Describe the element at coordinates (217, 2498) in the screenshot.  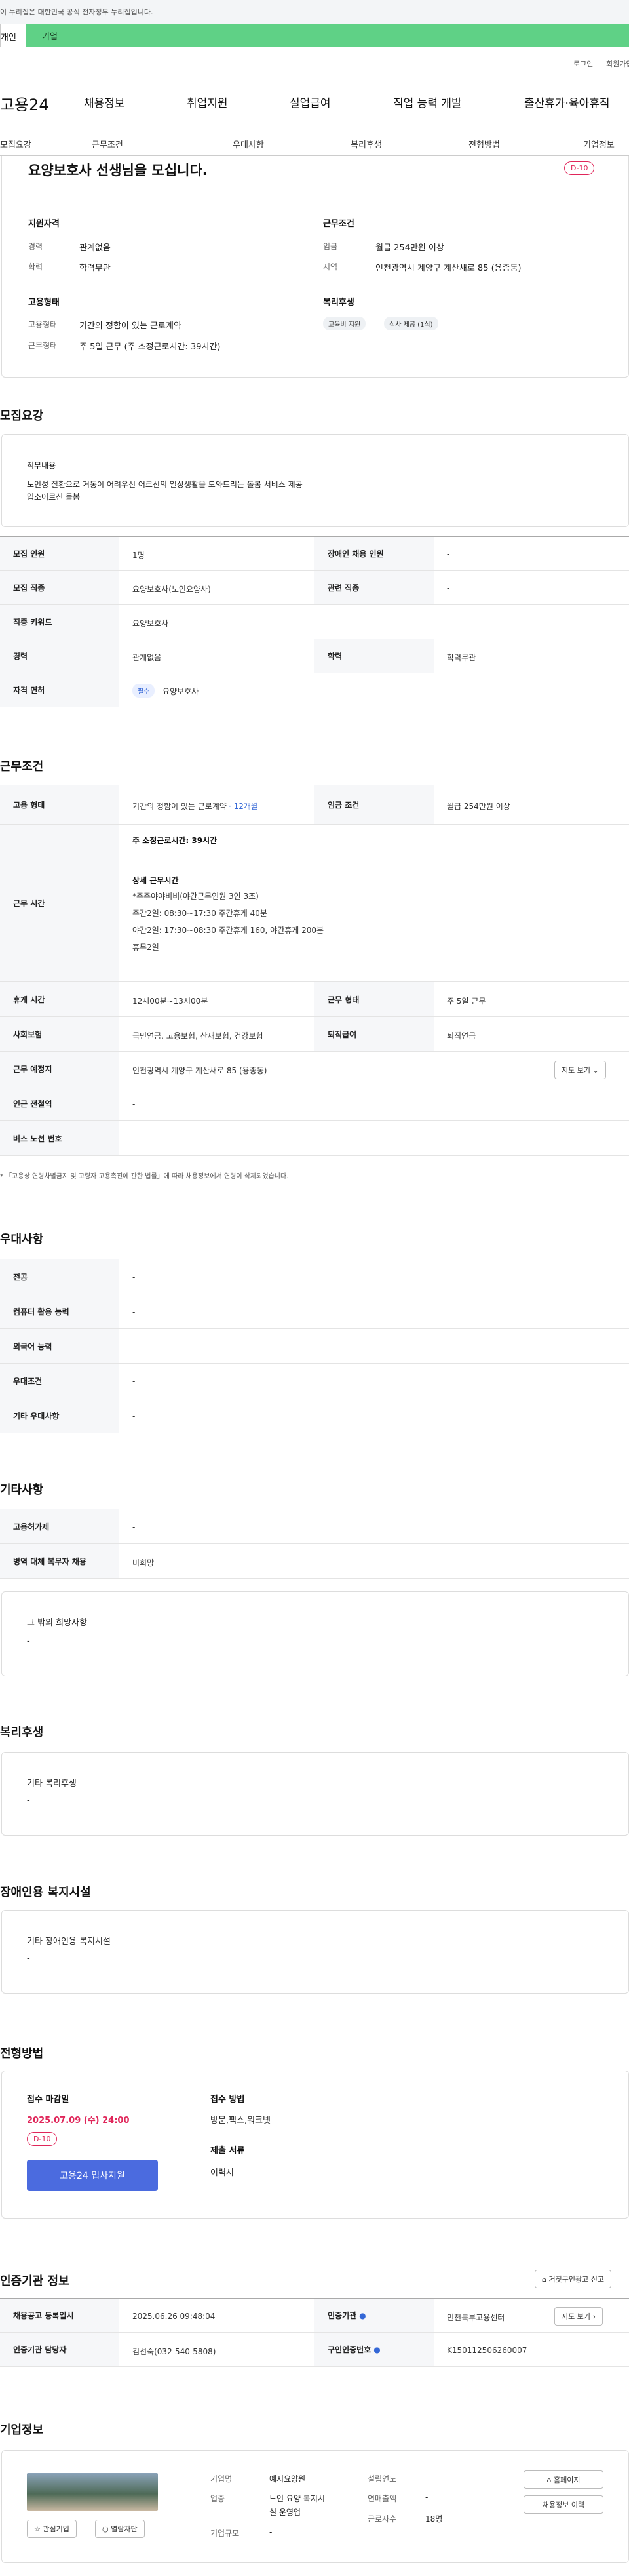
I see `industry-label: 업종` at that location.